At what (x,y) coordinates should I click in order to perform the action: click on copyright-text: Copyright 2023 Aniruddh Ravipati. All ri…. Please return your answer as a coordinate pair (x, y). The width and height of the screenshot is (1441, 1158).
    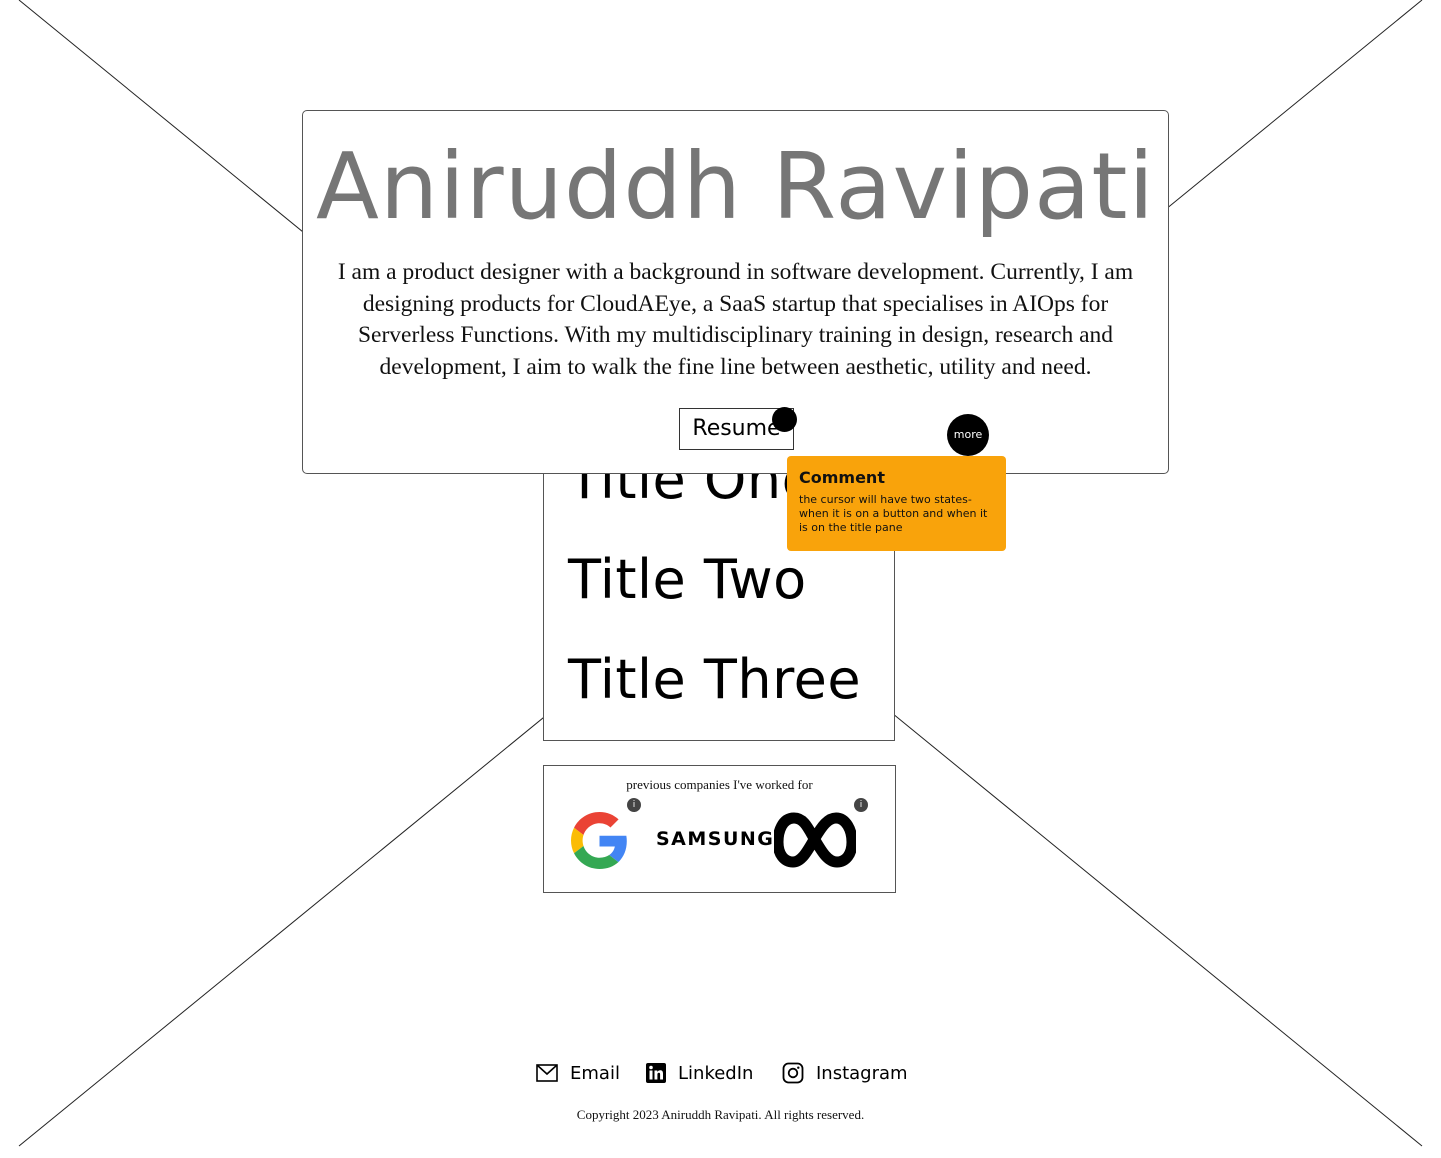
    Looking at the image, I should click on (720, 1114).